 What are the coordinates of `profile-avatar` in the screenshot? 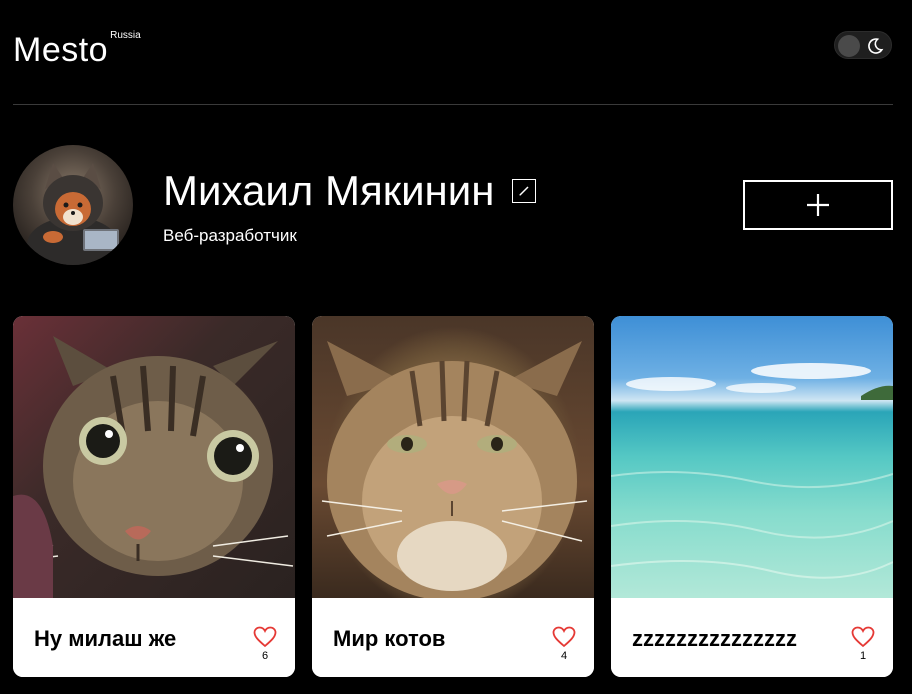 It's located at (73, 205).